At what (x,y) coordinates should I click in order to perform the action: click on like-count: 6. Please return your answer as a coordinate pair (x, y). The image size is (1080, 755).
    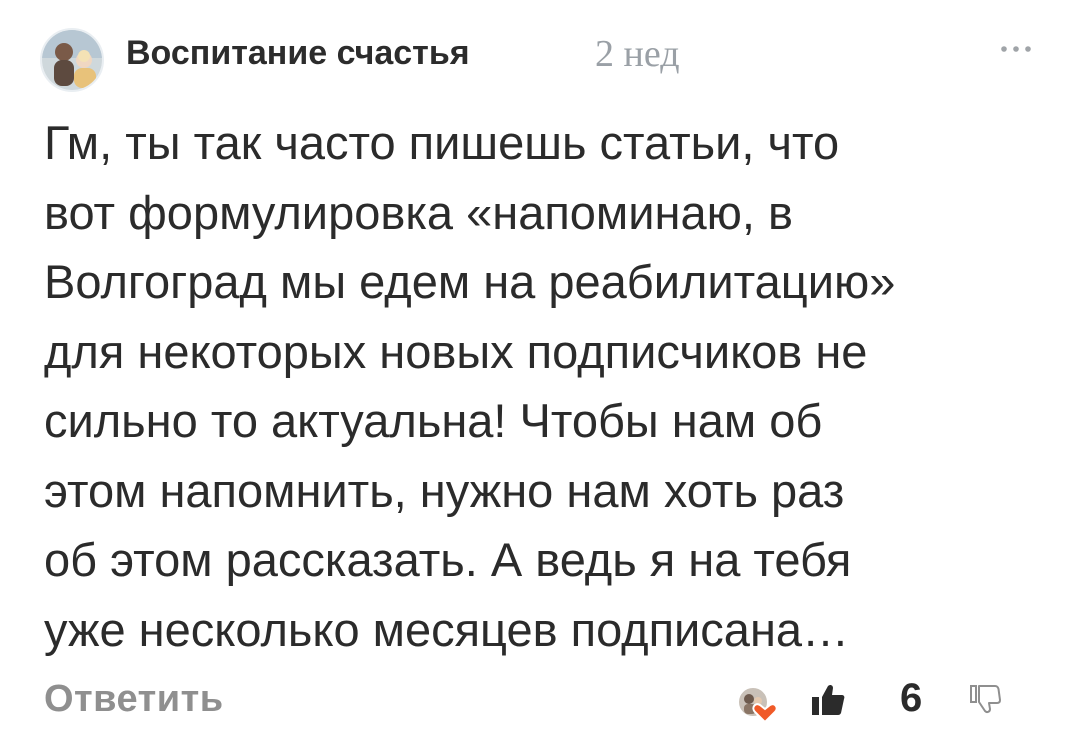
    Looking at the image, I should click on (911, 698).